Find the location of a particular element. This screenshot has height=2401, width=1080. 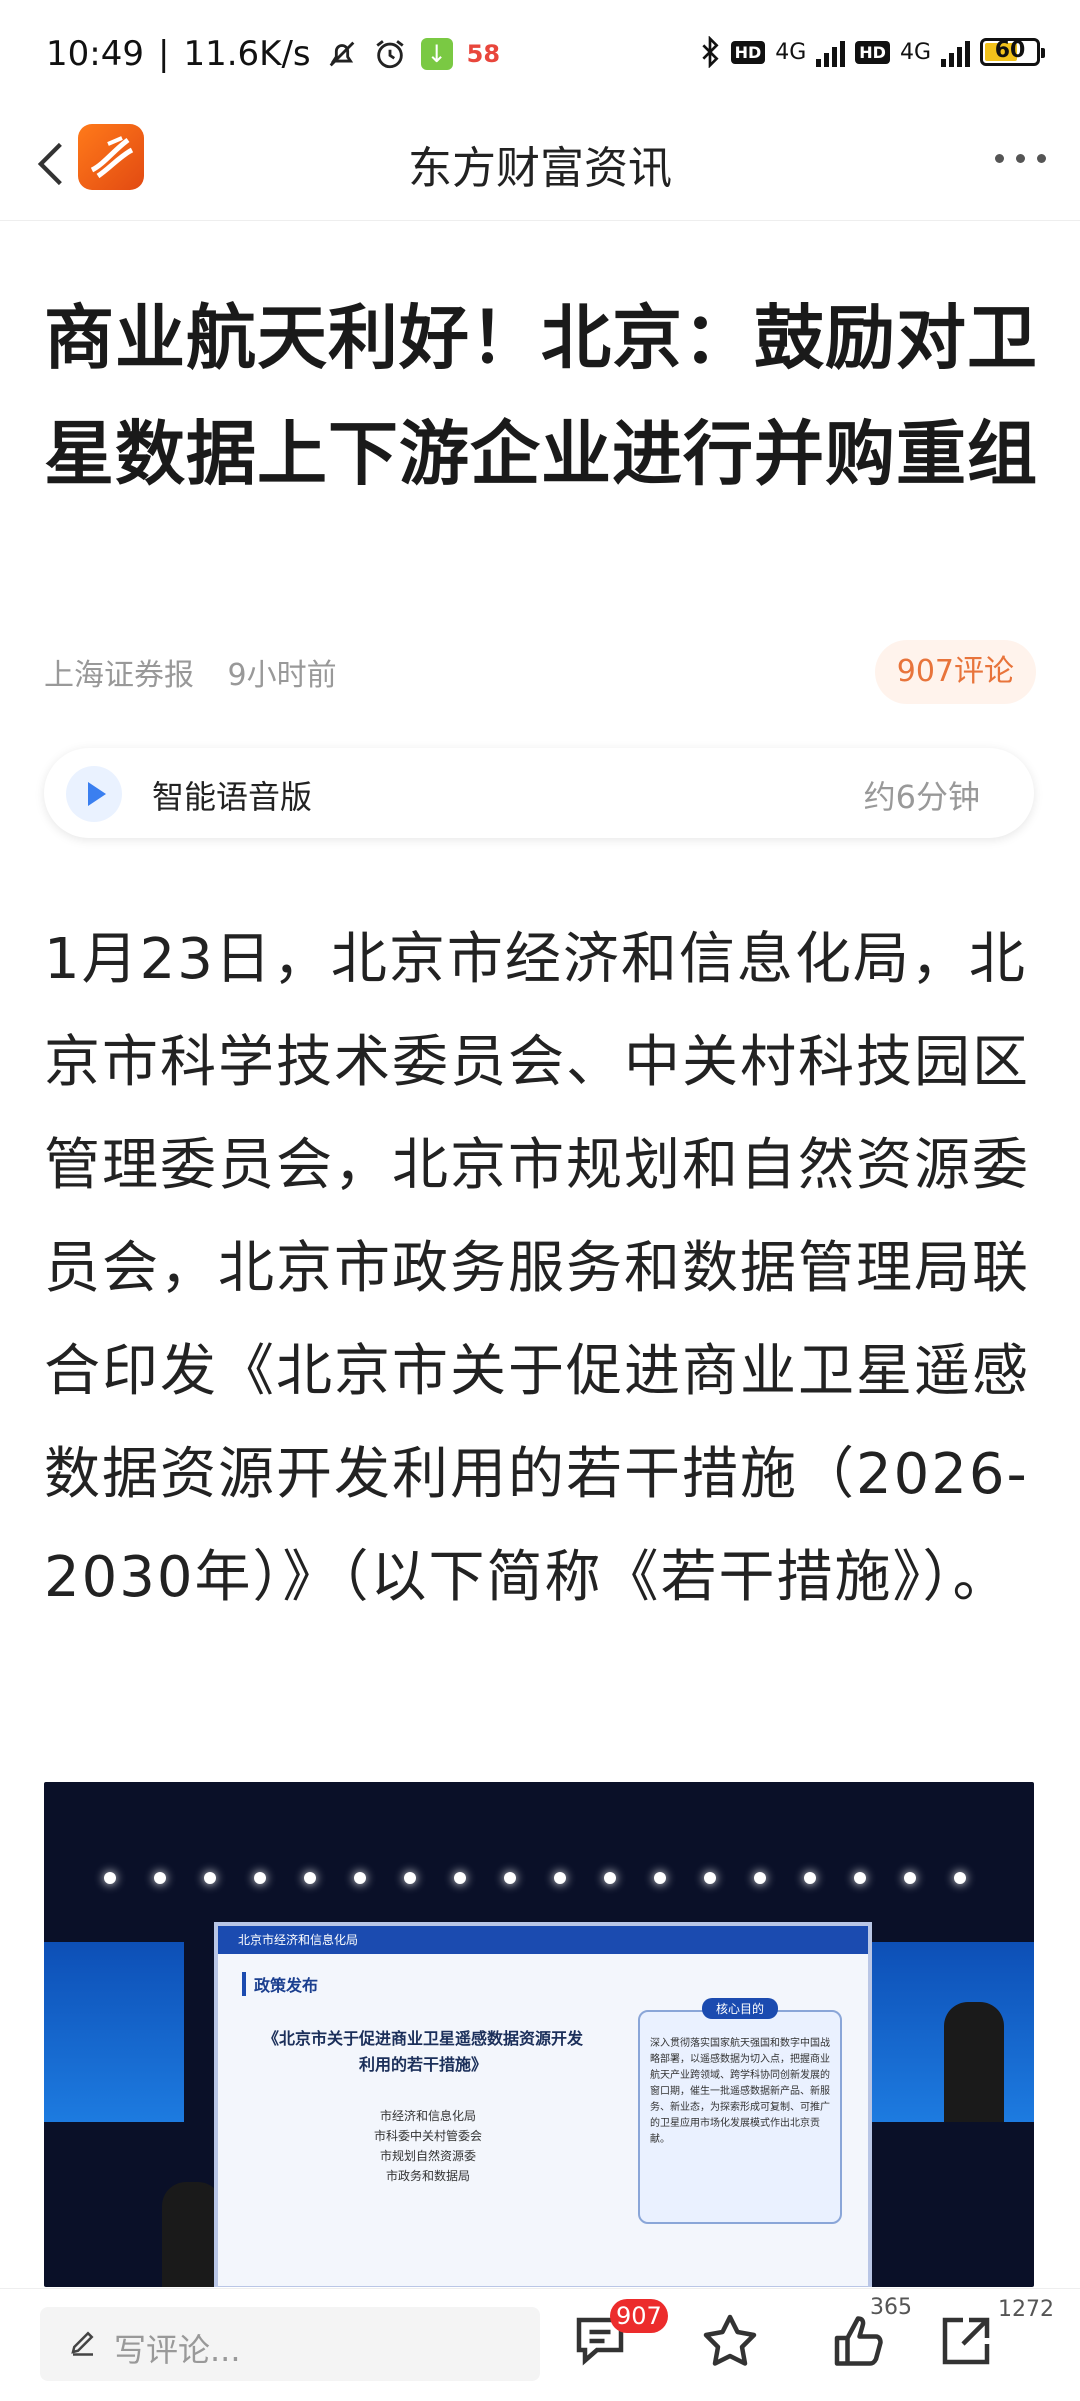

screen-org: 北京市经济和信息化局 is located at coordinates (543, 1940).